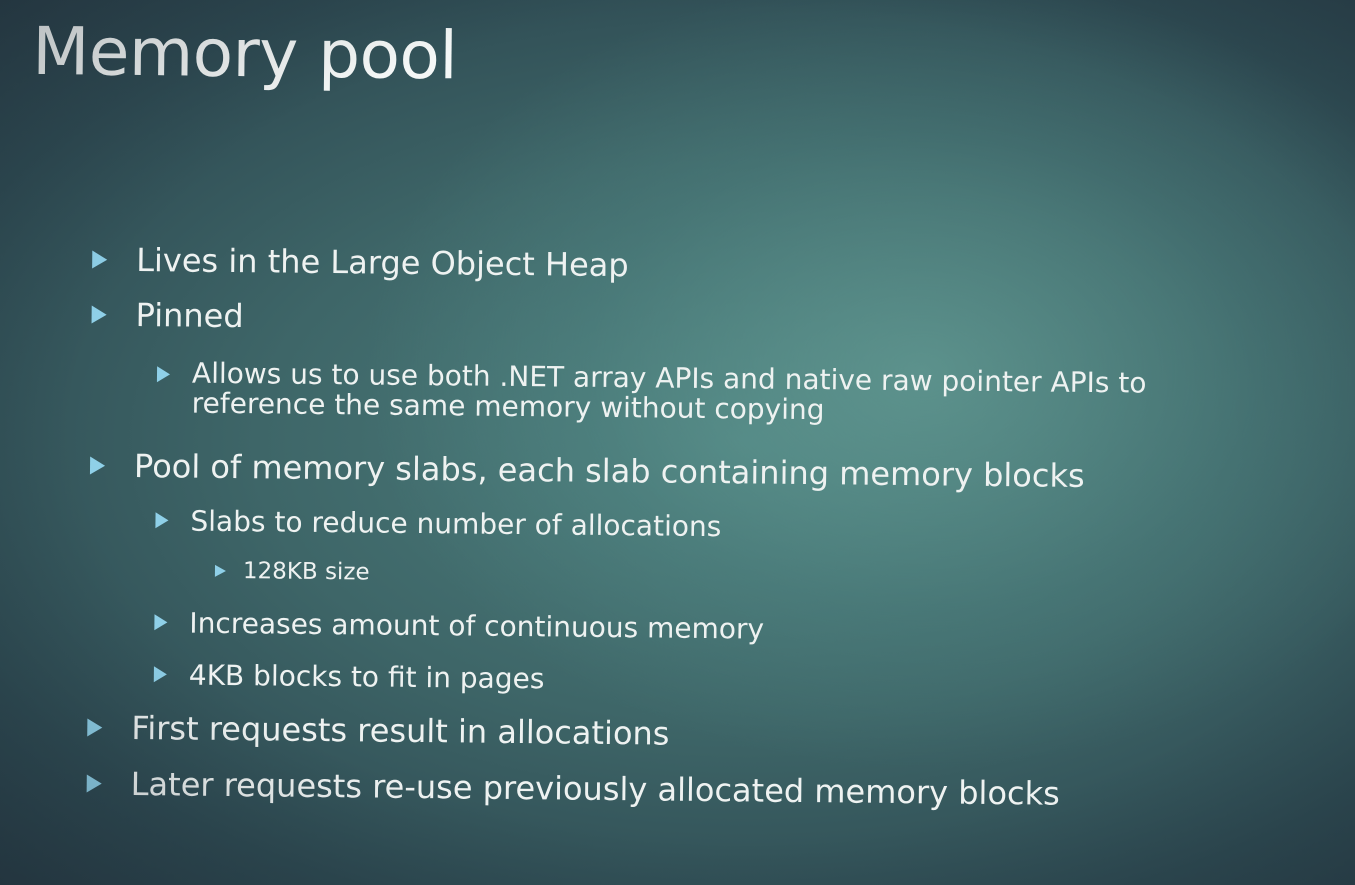 The width and height of the screenshot is (1355, 885). I want to click on sub-sub-bullet-item: 128KB size, so click(292, 572).